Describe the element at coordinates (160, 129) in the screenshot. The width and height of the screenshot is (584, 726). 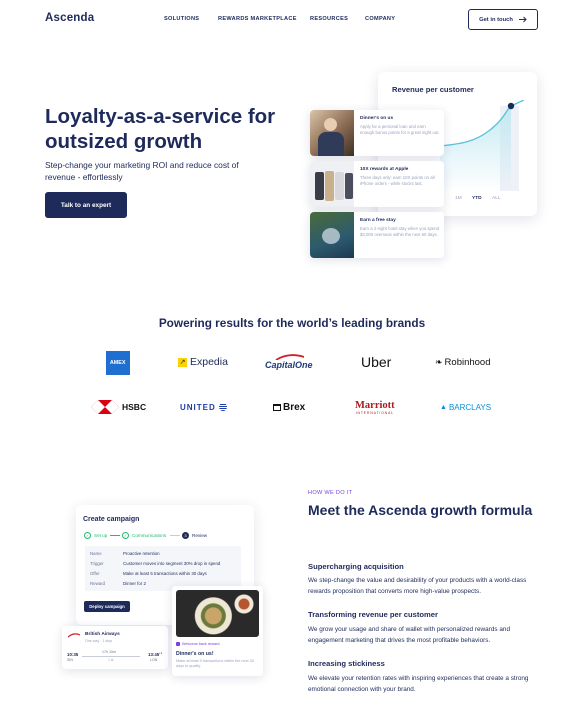
I see `hero-title: Loyalty-as-a-service for outsized growth` at that location.